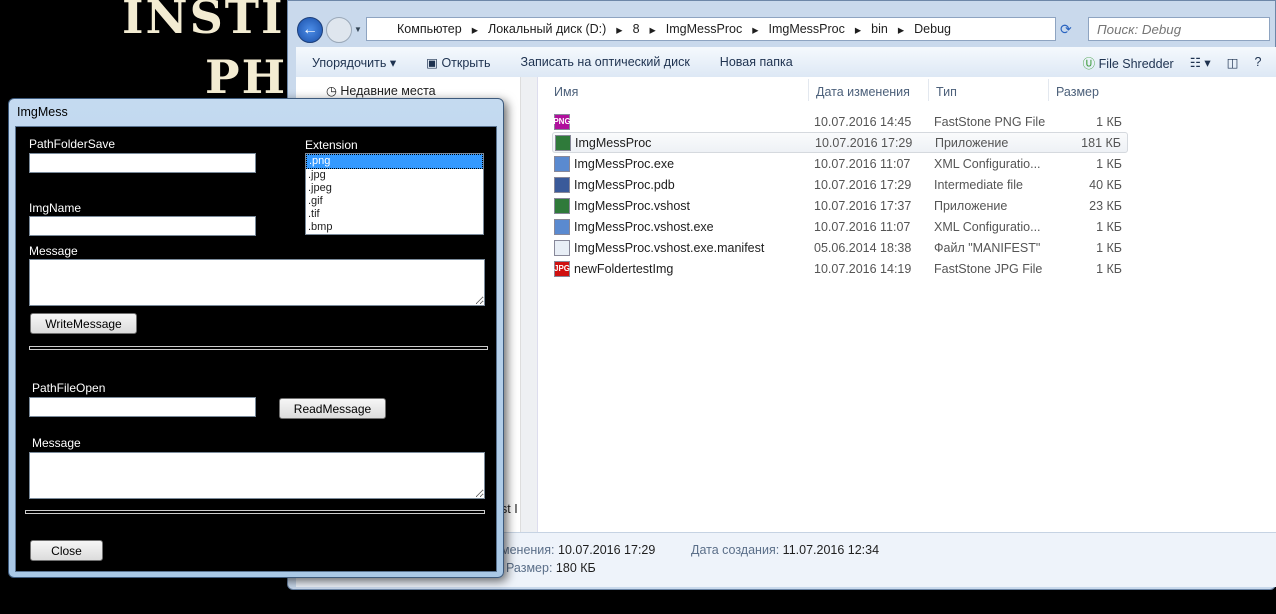  I want to click on extension-option: .png, so click(394, 161).